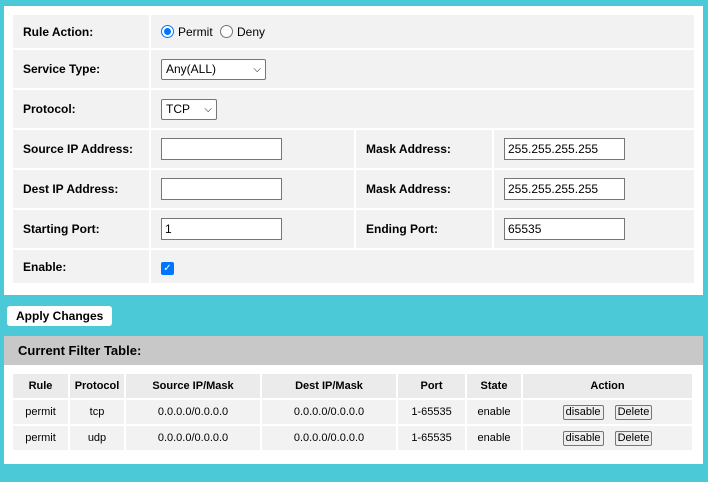 The image size is (708, 482). Describe the element at coordinates (82, 230) in the screenshot. I see `starting-port-label: Starting Port:` at that location.